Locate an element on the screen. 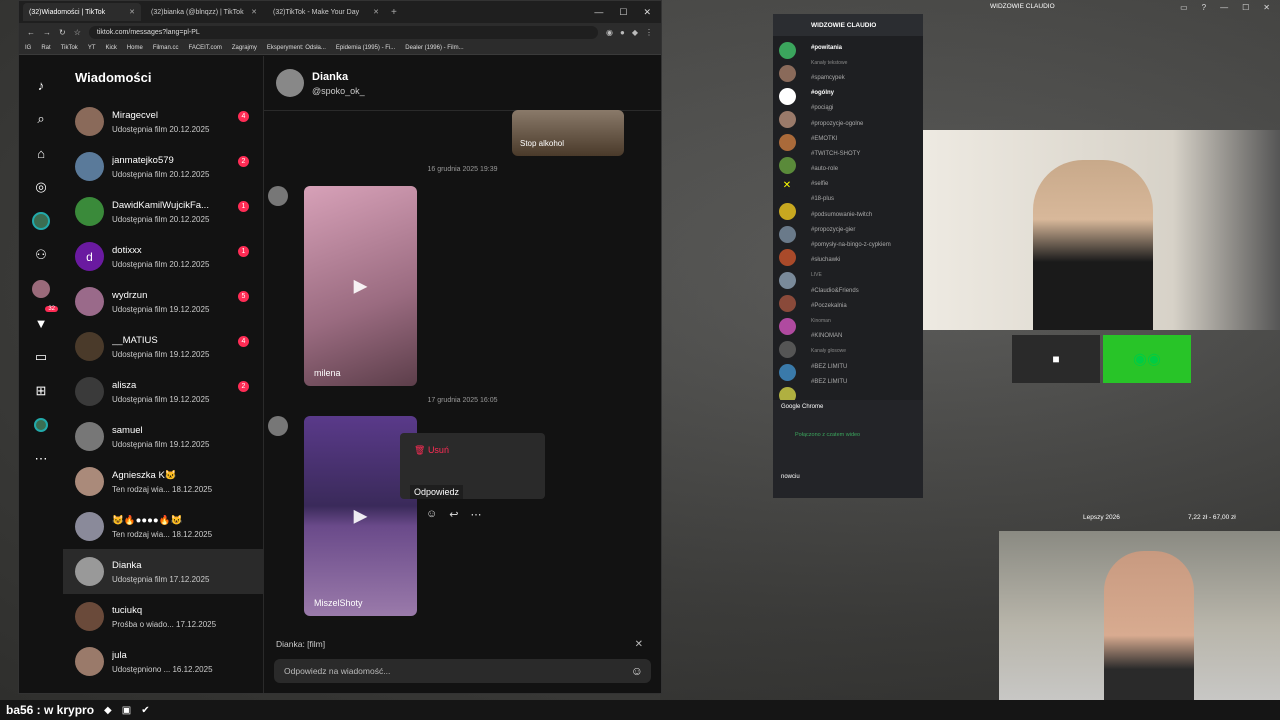 The height and width of the screenshot is (720, 1280). emoji-icon: ☺ is located at coordinates (637, 671).